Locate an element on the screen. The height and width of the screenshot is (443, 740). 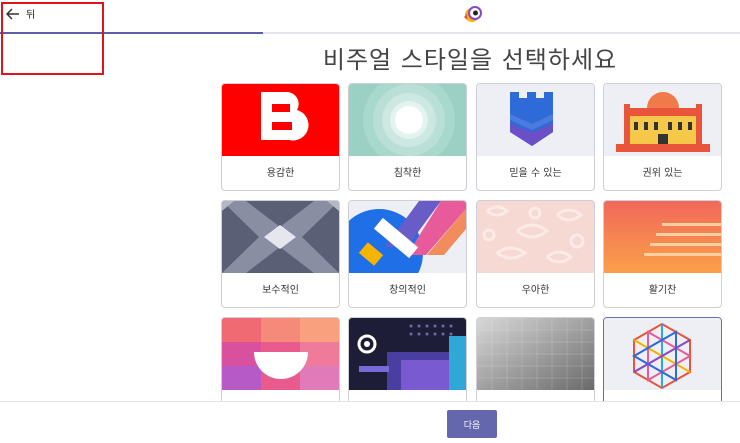
conservative-style-image is located at coordinates (280, 237).